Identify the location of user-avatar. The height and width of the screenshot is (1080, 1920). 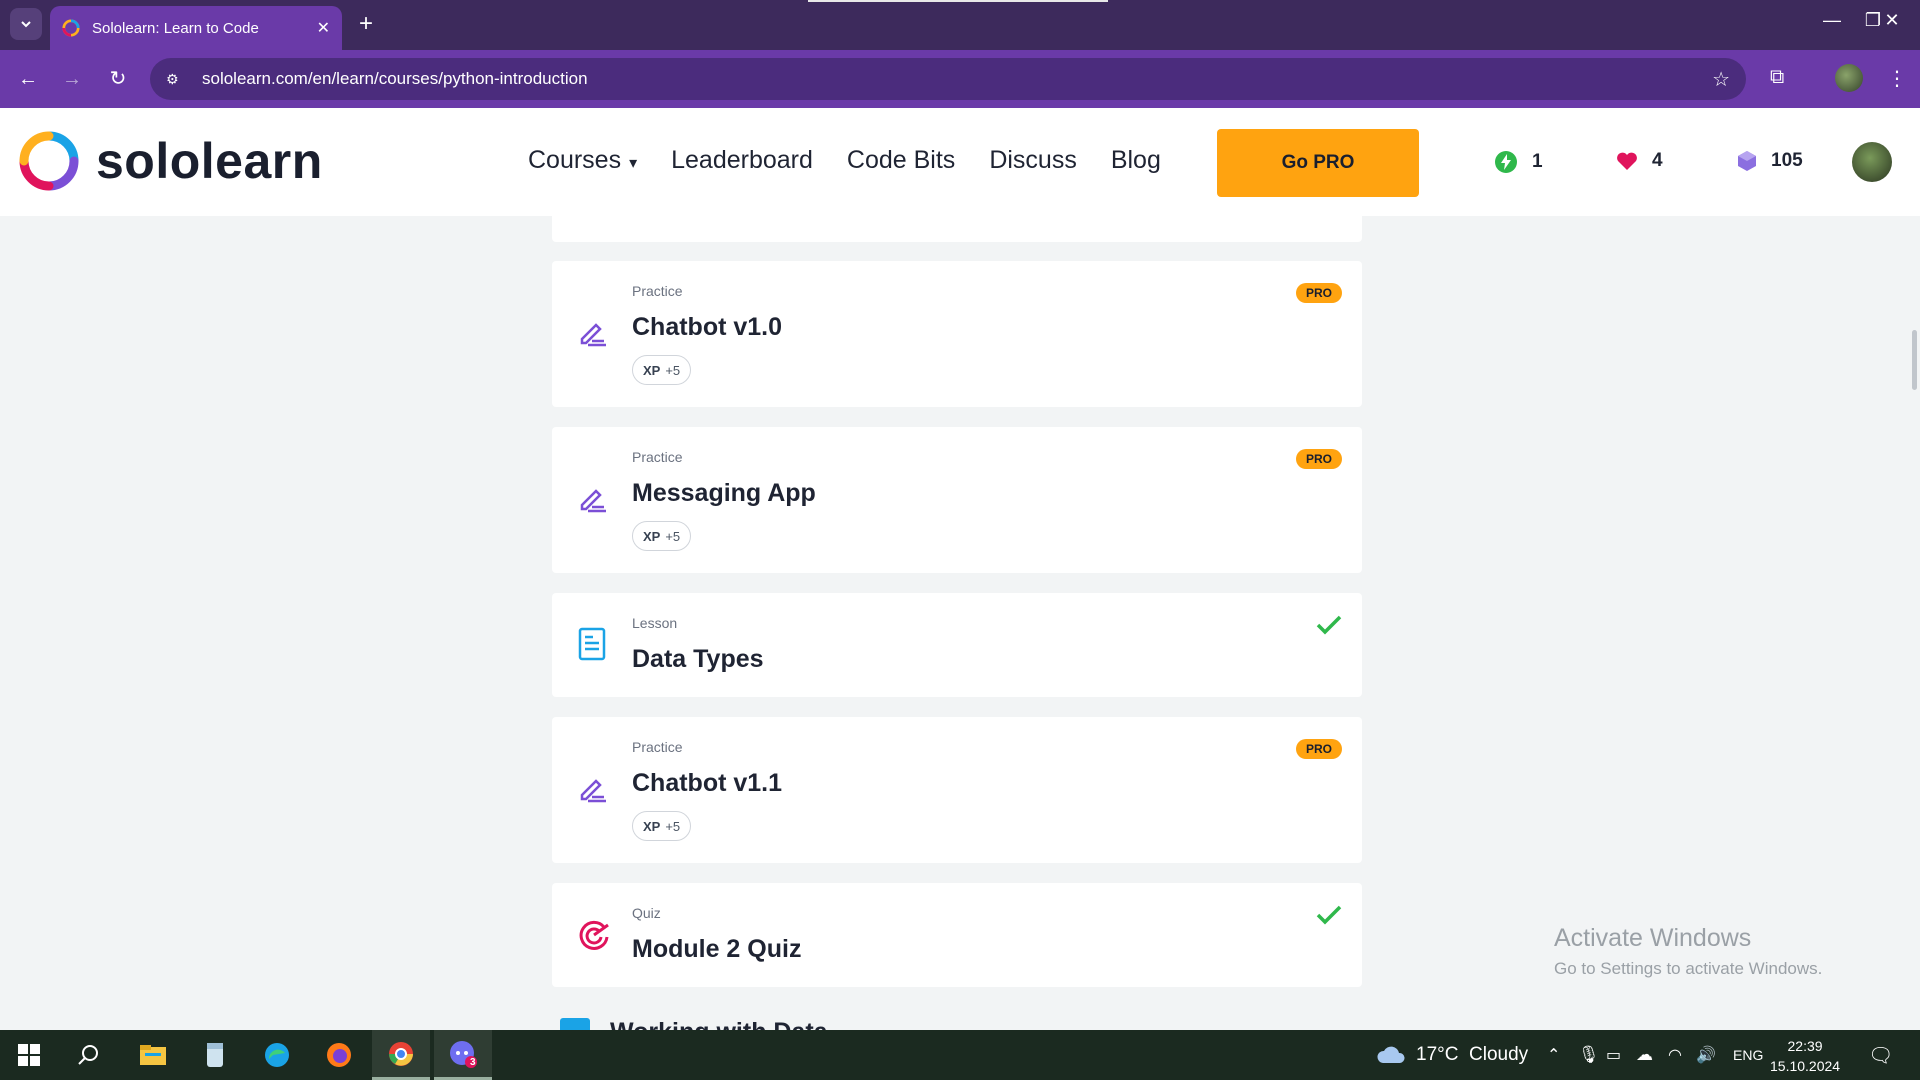
(1872, 162).